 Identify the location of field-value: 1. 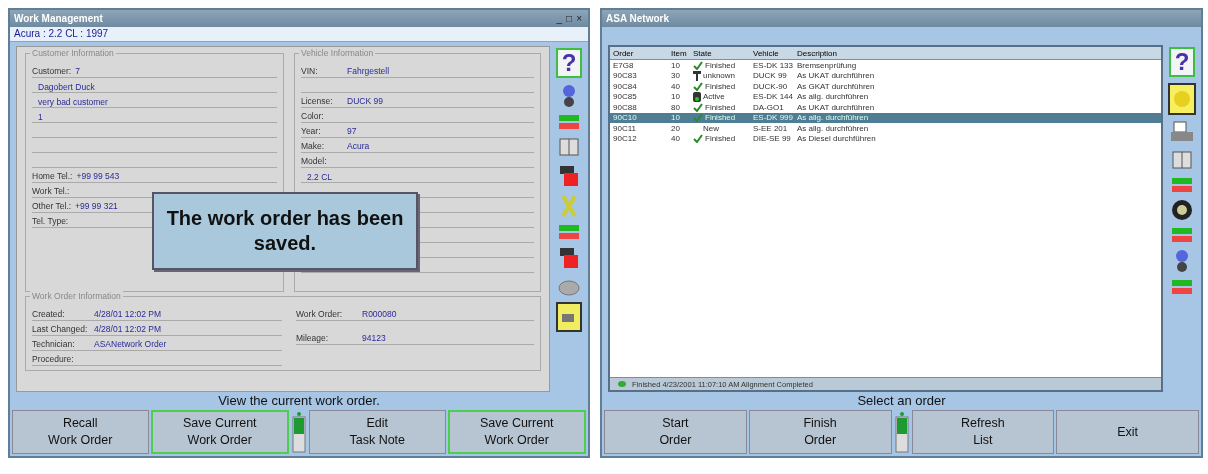
(40, 117).